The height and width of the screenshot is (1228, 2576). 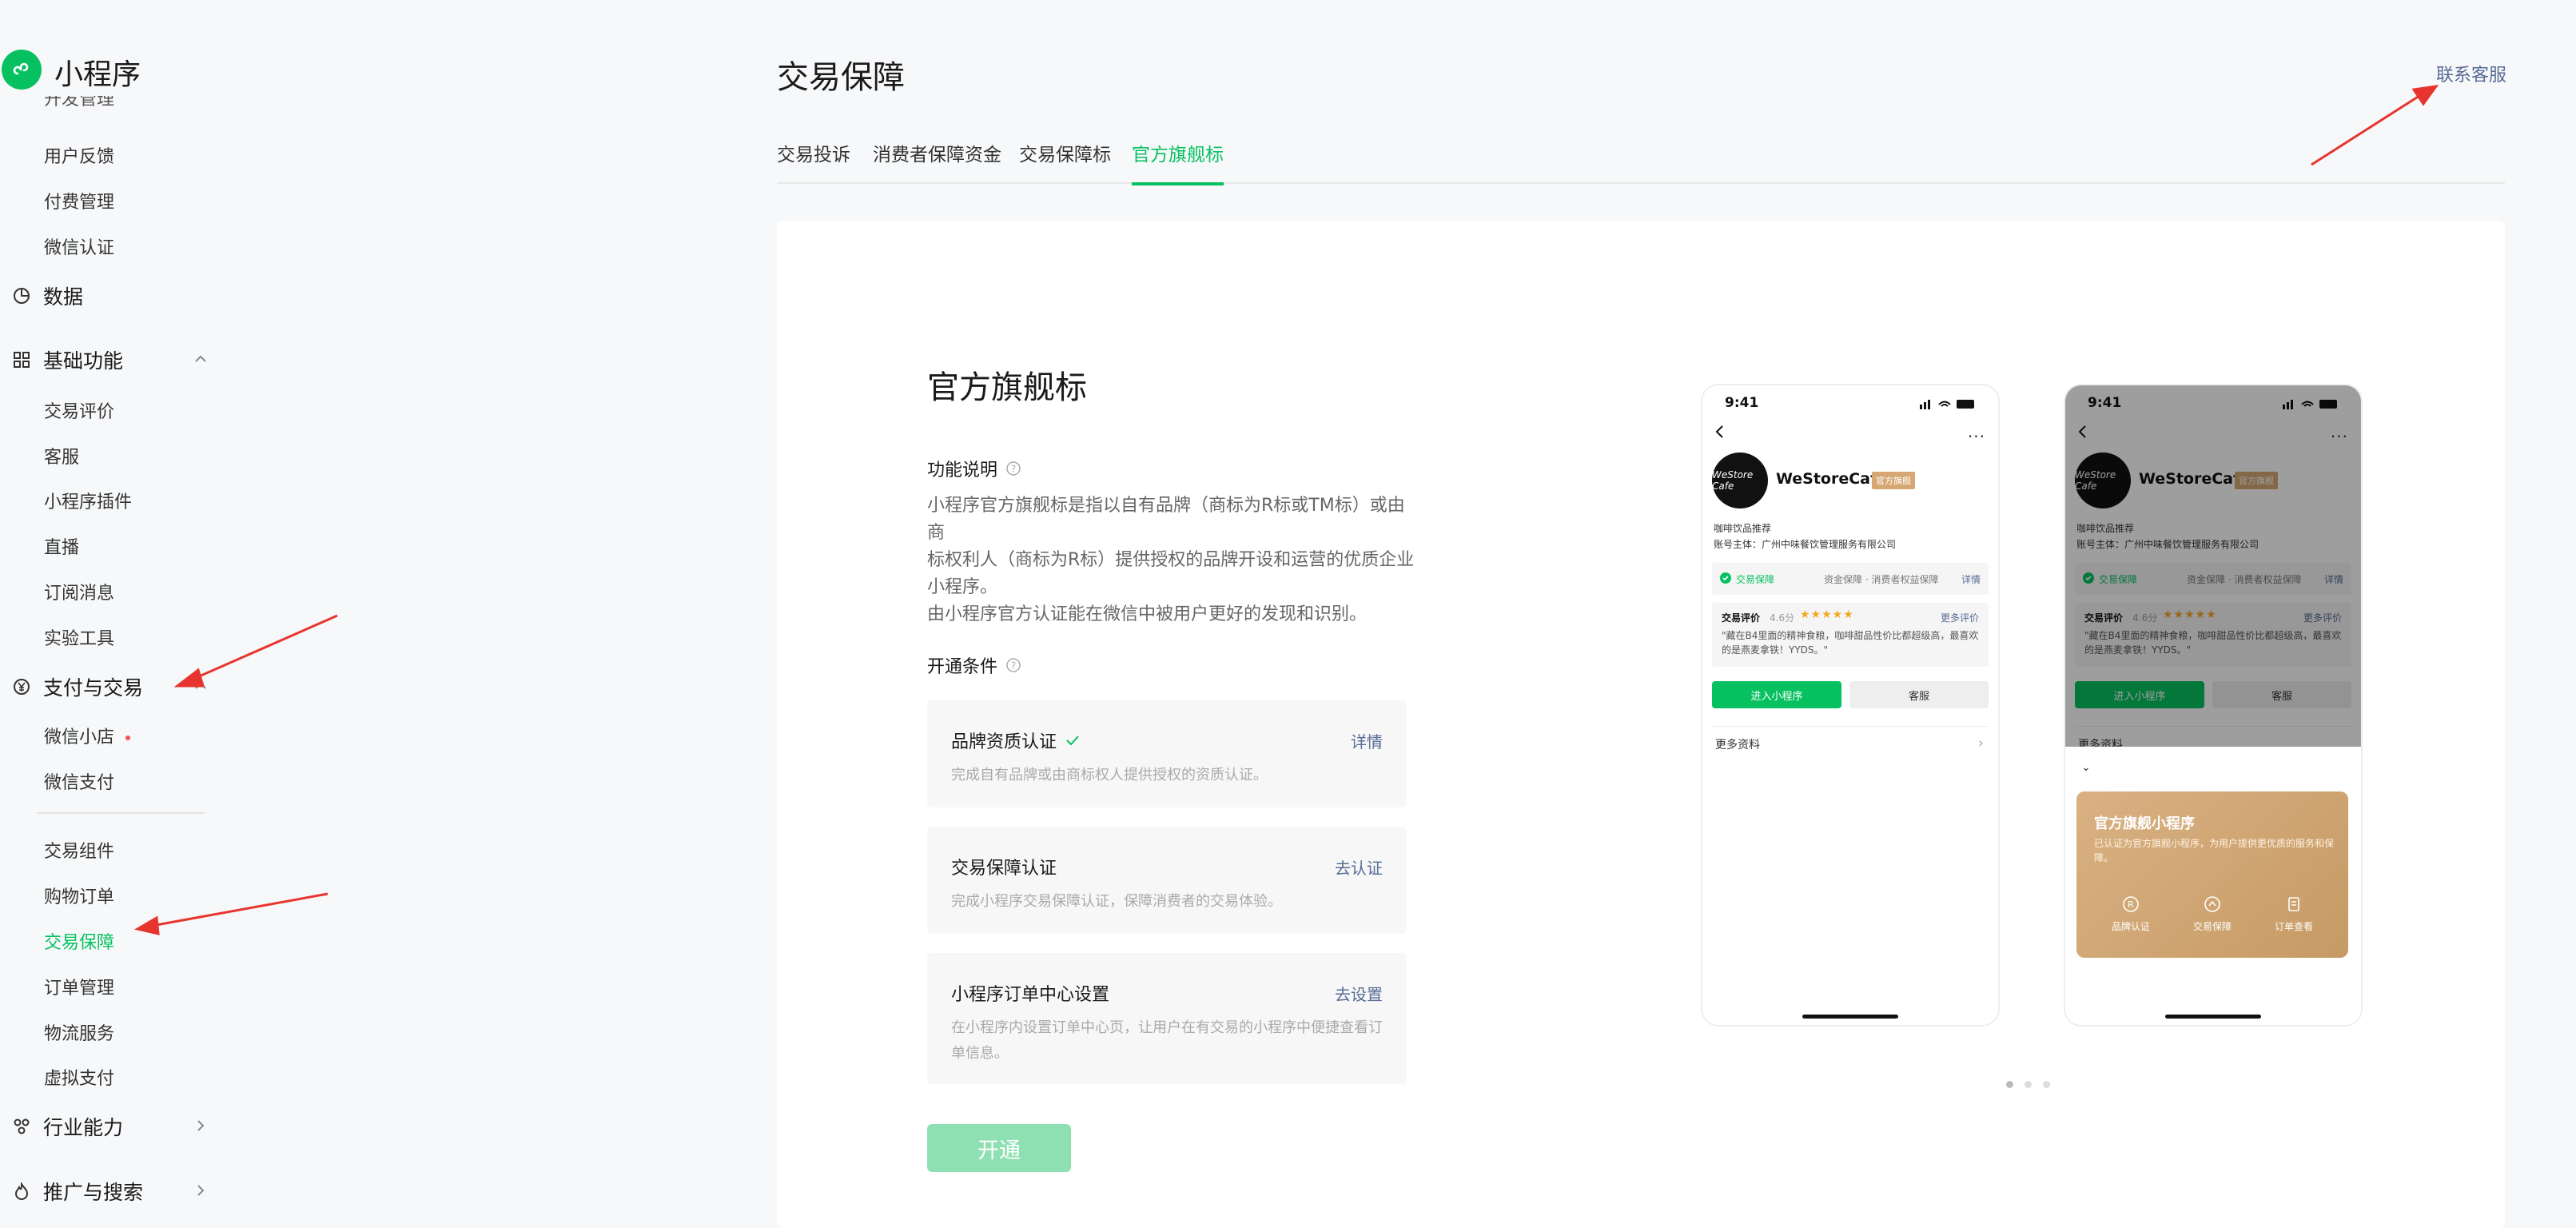 I want to click on carousel-dots, so click(x=2034, y=1084).